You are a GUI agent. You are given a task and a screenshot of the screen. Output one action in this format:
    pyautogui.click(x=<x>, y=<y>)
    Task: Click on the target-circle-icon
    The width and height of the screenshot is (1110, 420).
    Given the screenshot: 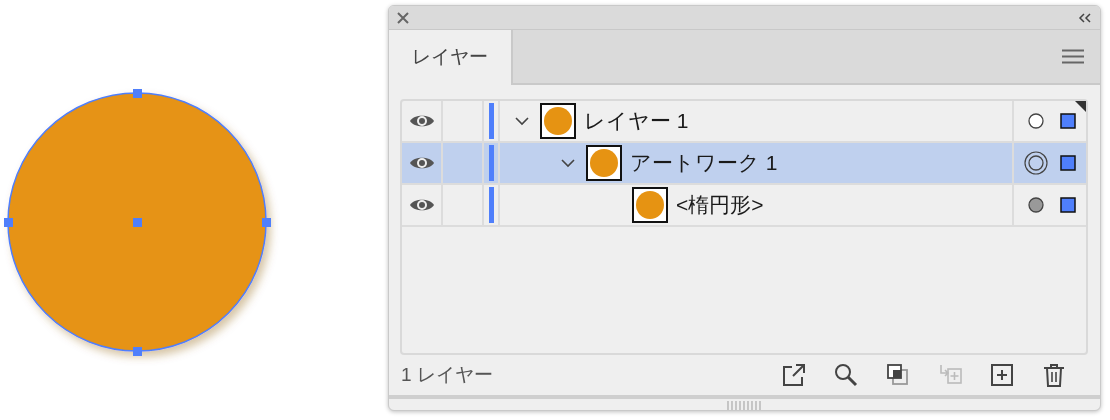 What is the action you would take?
    pyautogui.click(x=1036, y=163)
    